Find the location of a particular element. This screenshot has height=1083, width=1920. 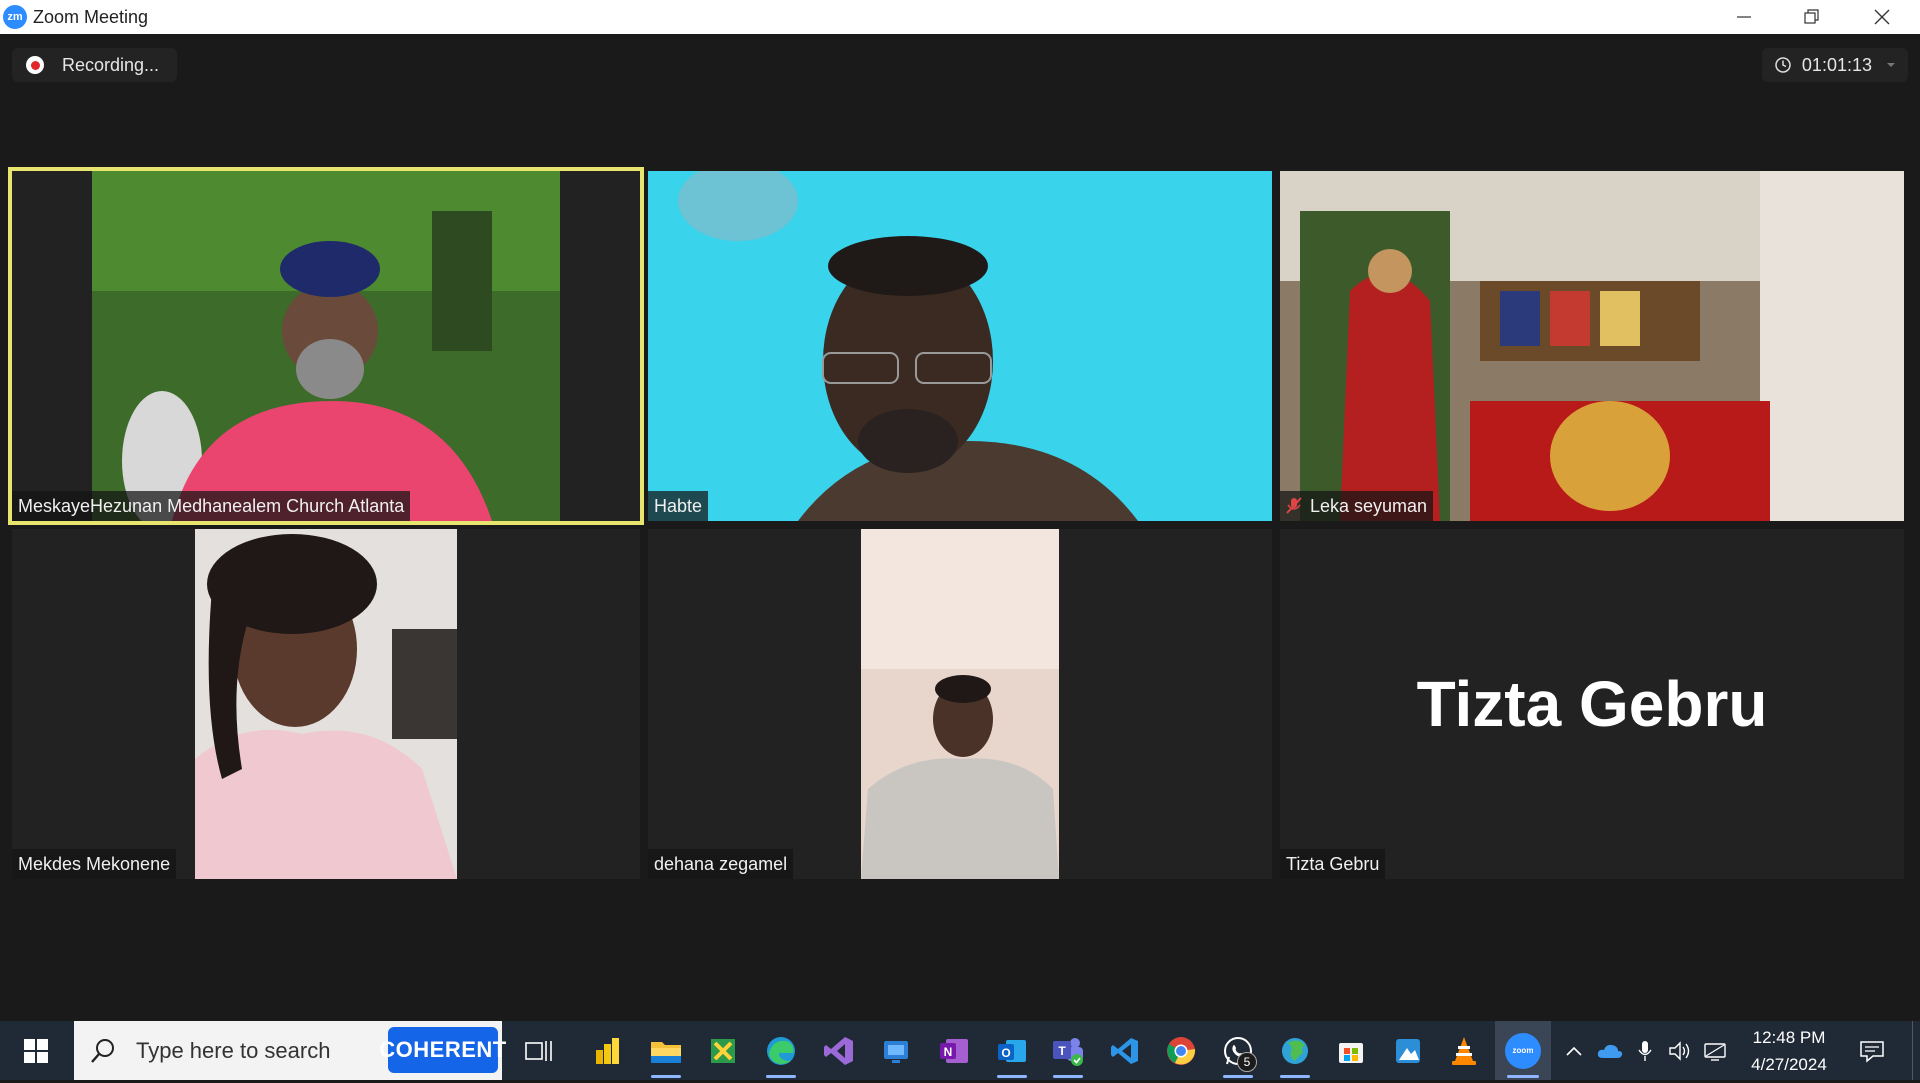

restore-button is located at coordinates (1812, 17).